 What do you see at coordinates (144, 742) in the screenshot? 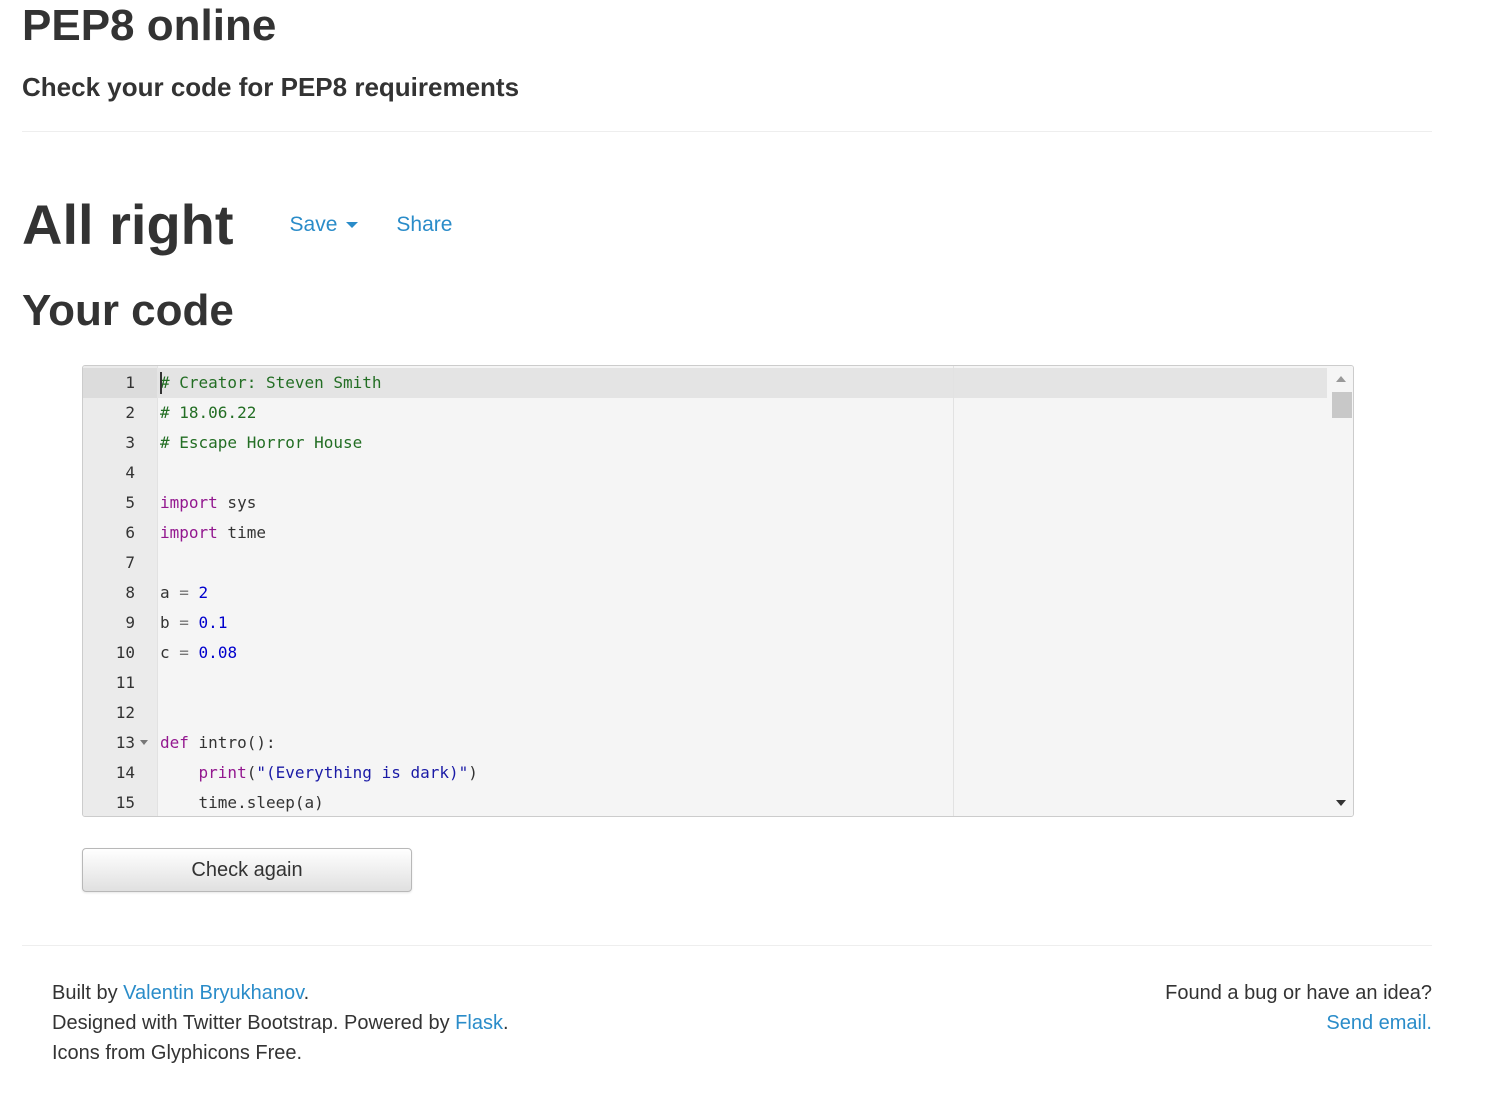
I see `fold-arrow-icon` at bounding box center [144, 742].